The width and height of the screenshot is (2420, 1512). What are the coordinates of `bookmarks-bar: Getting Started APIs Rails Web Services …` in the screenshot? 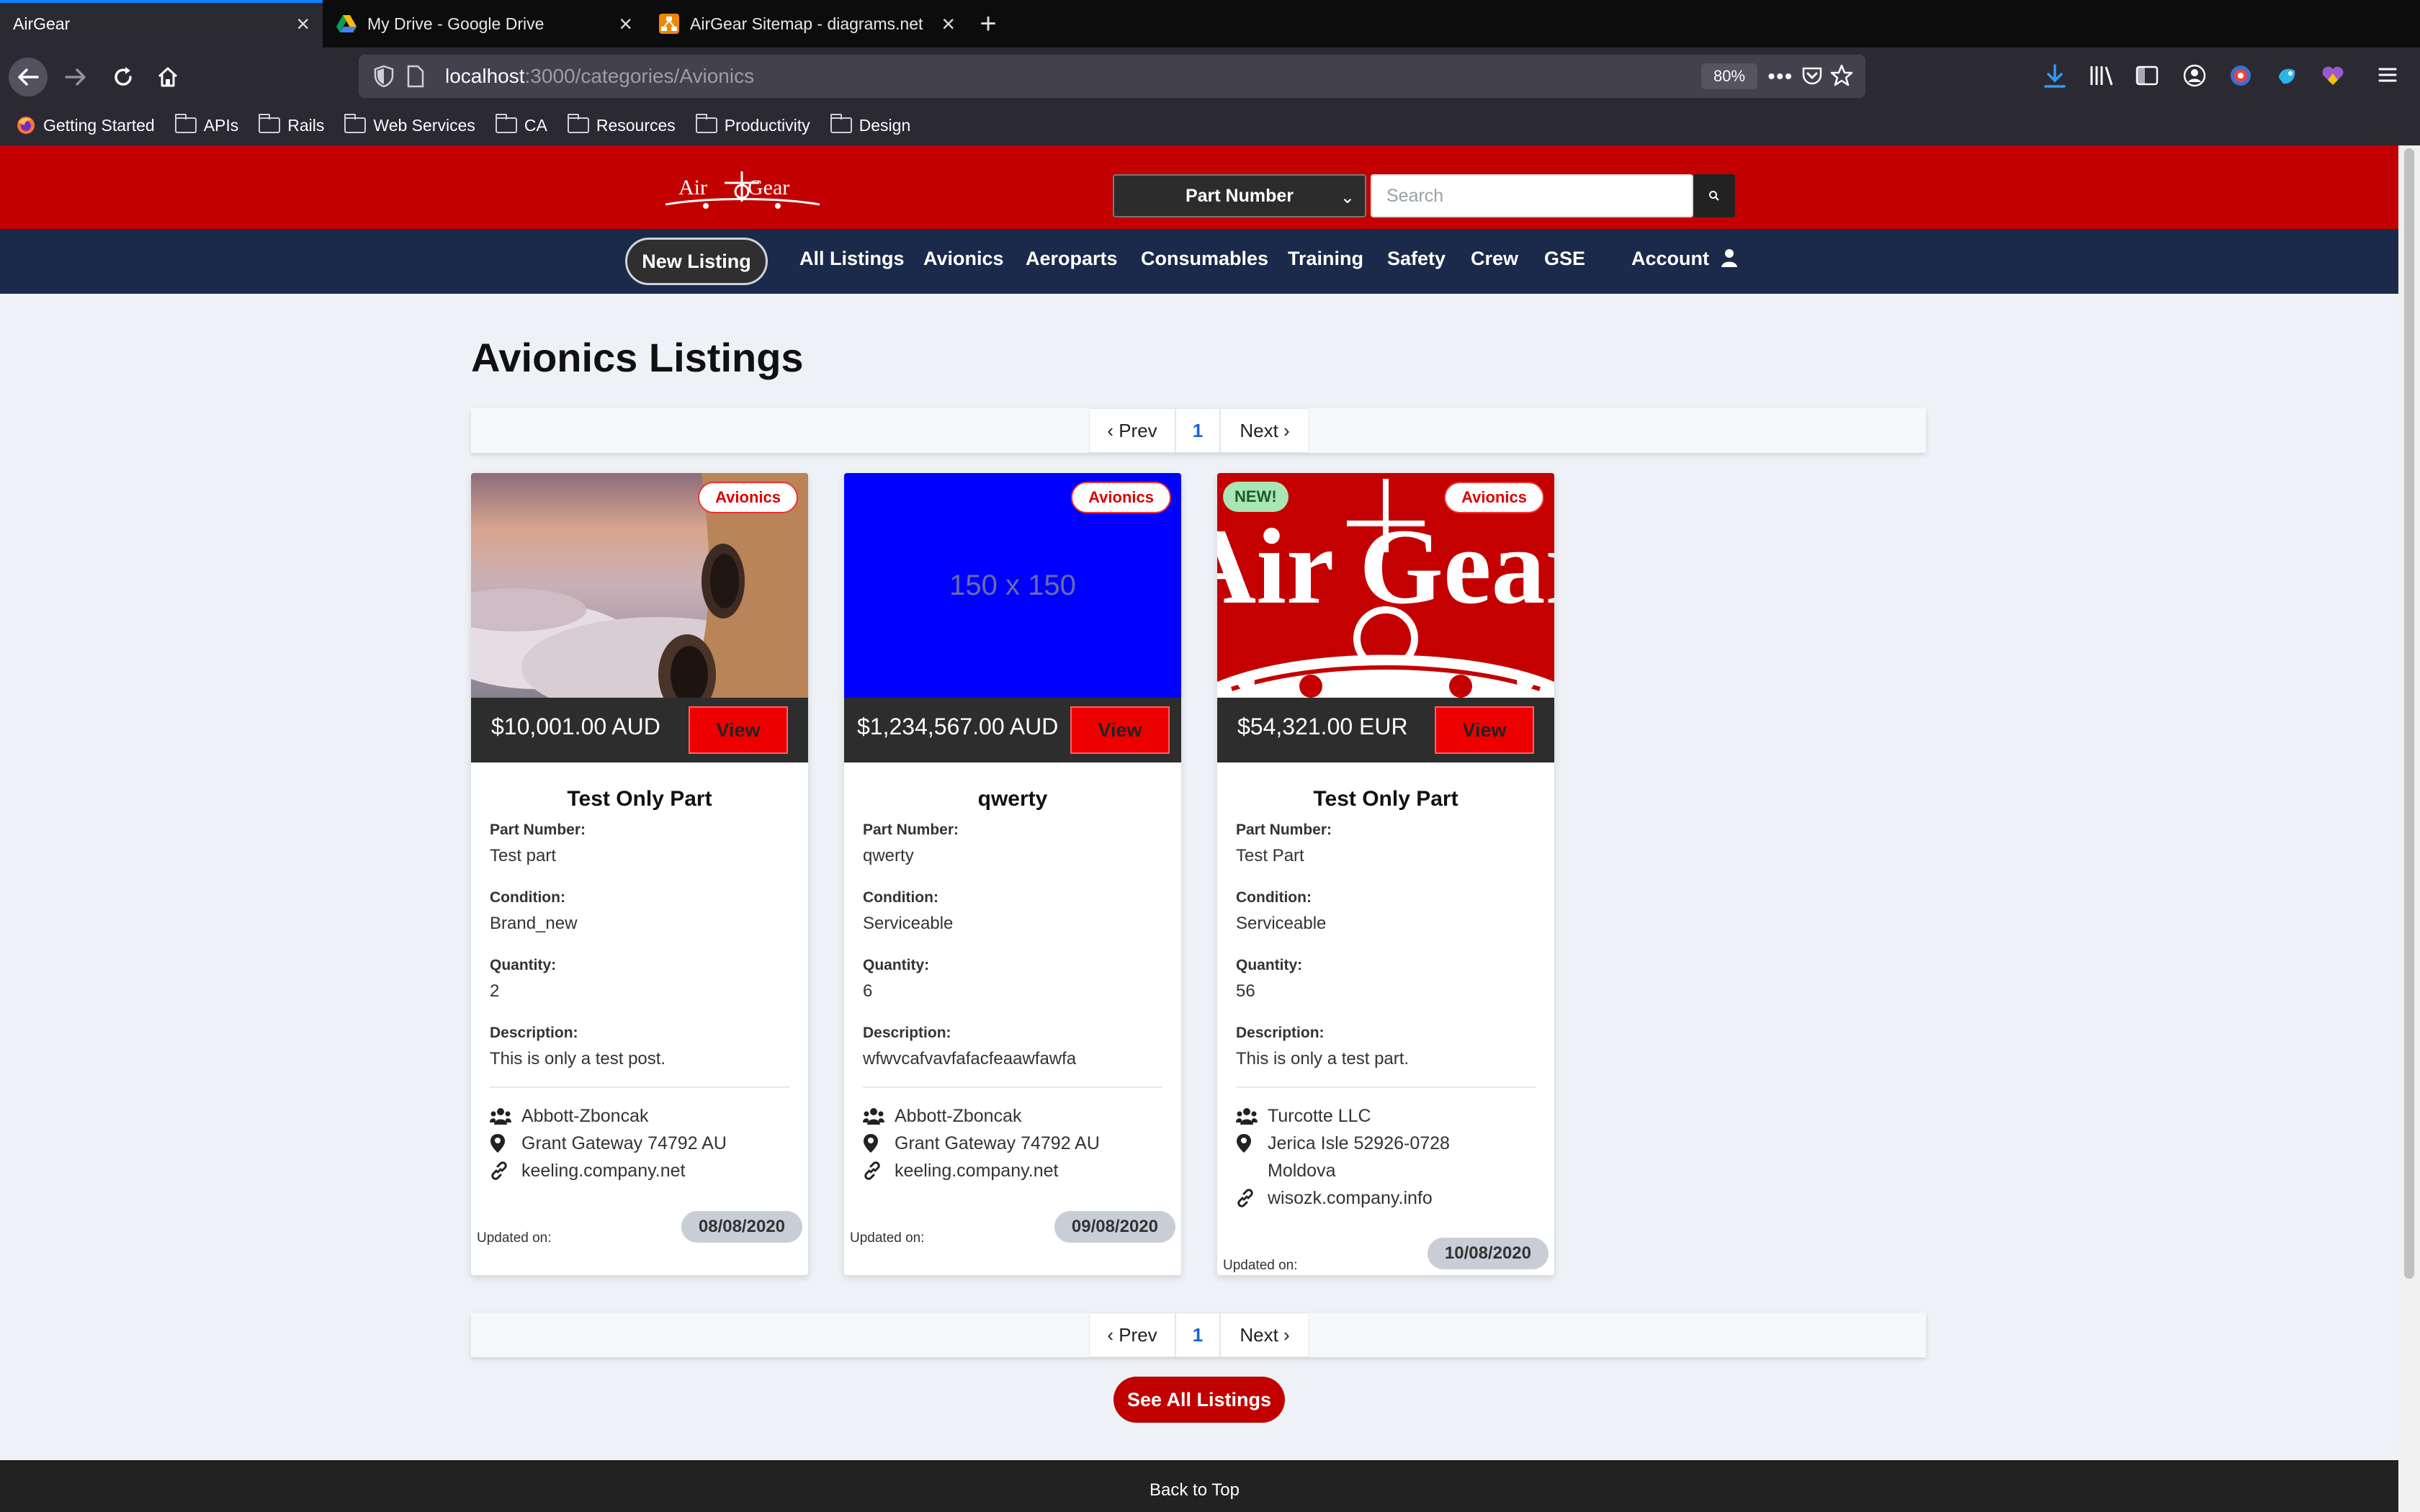 It's located at (1210, 125).